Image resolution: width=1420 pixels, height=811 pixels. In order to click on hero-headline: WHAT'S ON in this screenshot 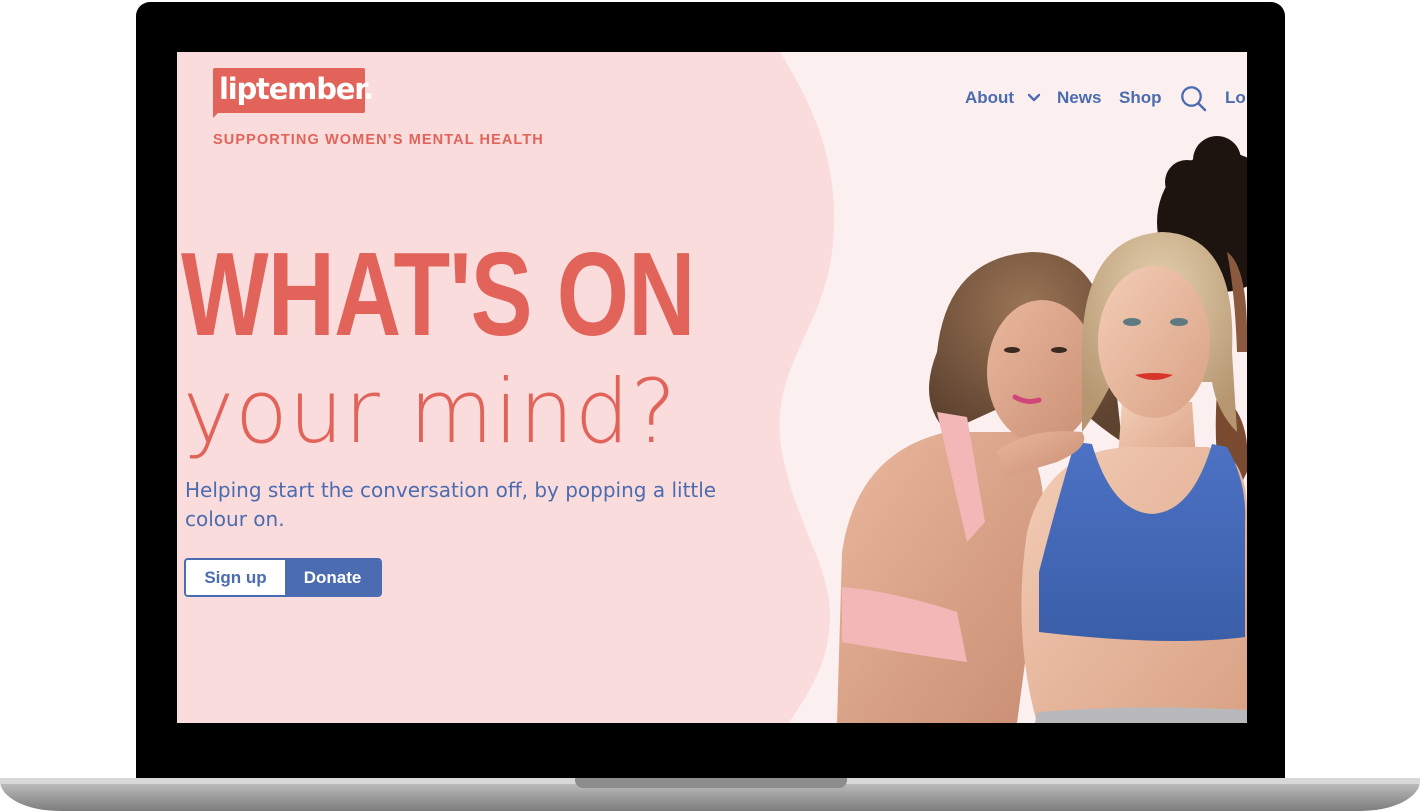, I will do `click(438, 294)`.